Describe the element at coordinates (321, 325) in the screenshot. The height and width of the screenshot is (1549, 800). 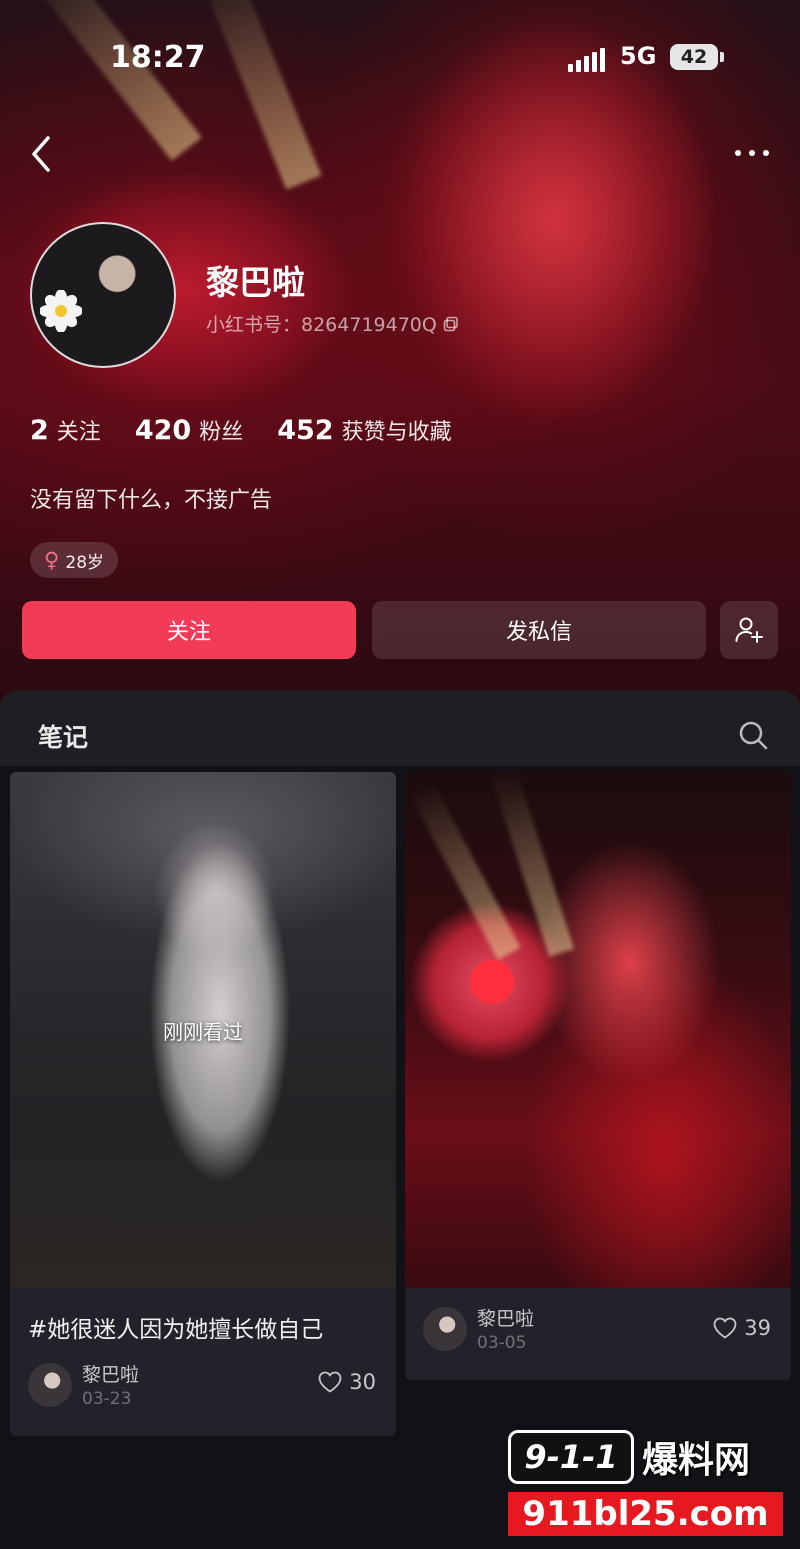
I see `profile-id-text: 小红书号：8264719470Q` at that location.